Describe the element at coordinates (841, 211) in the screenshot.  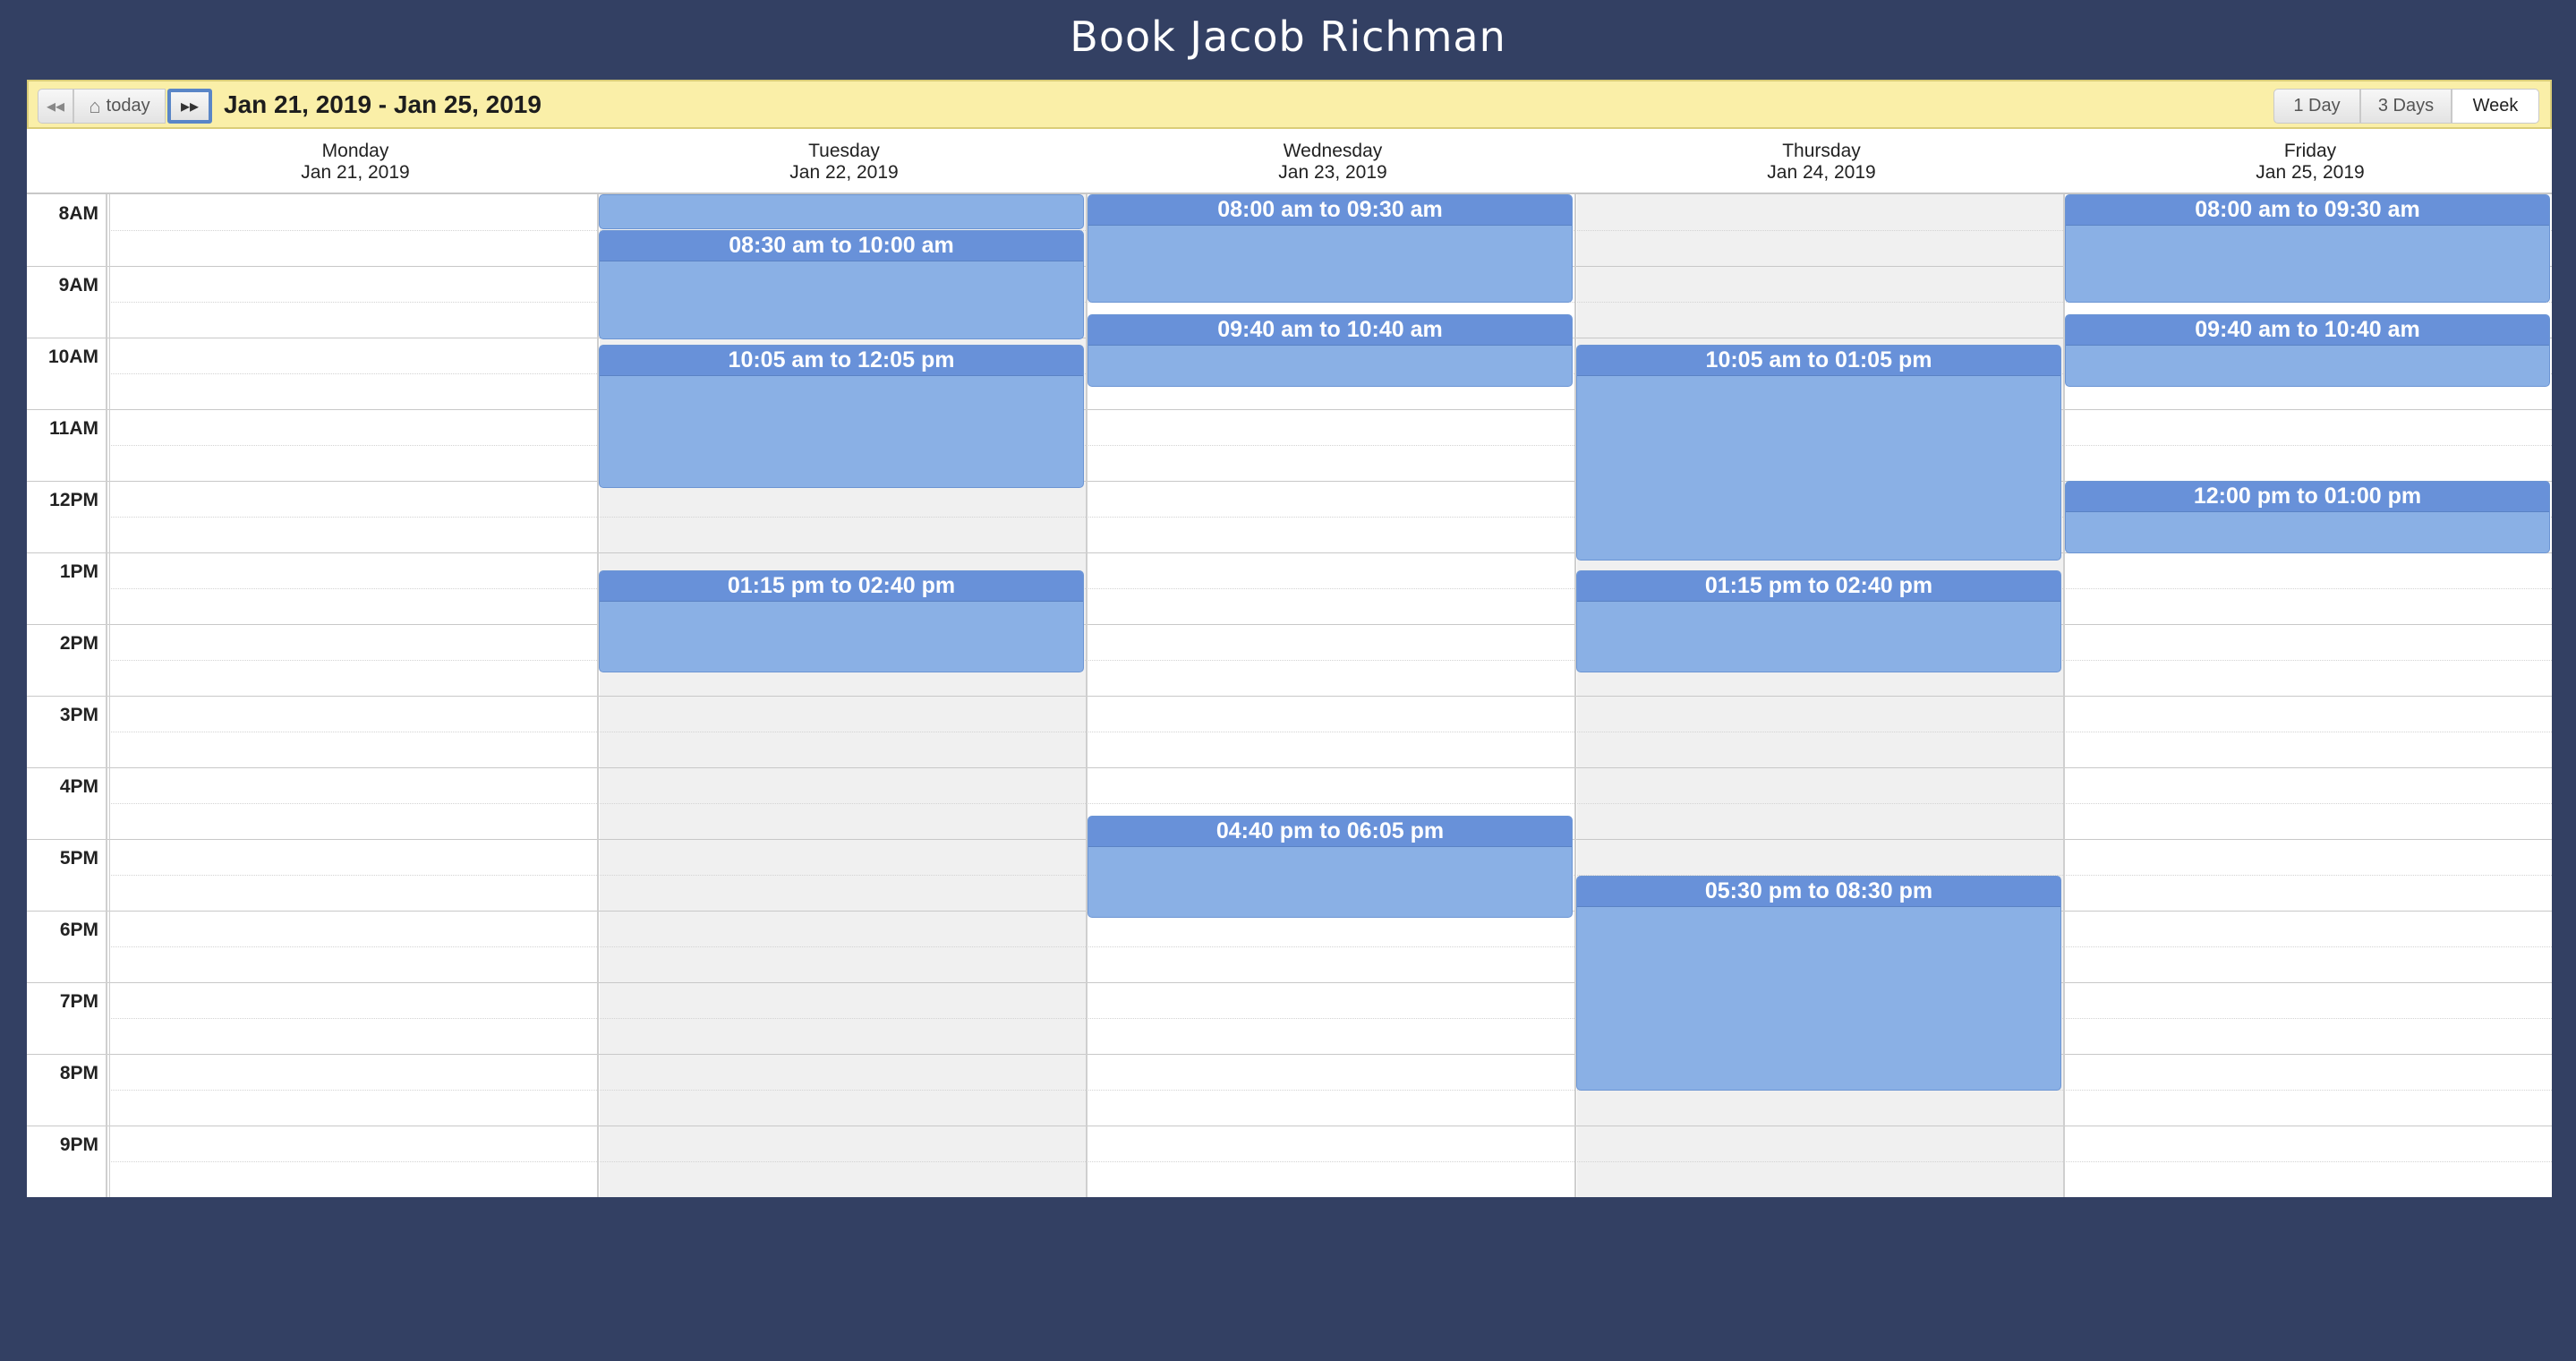
I see `event-block` at that location.